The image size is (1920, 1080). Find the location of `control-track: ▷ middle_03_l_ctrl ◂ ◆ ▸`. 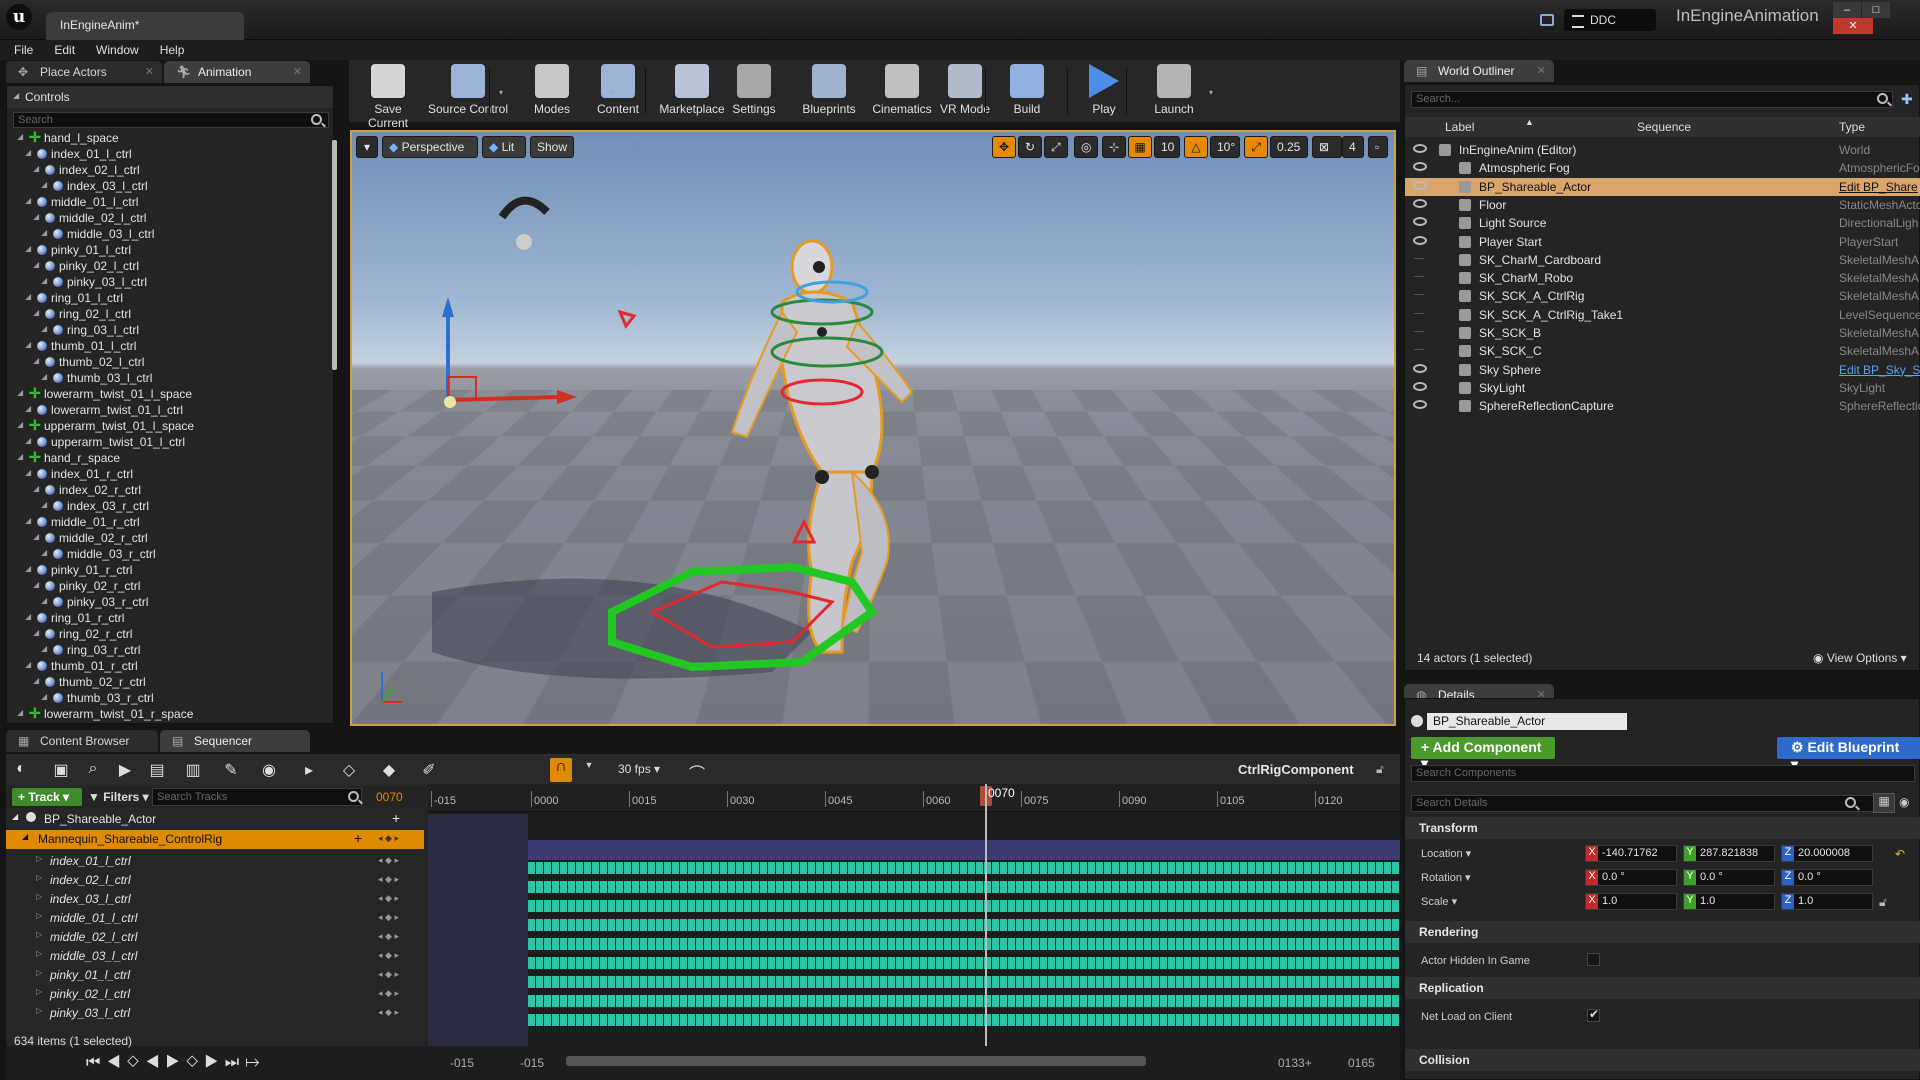

control-track: ▷ middle_03_l_ctrl ◂ ◆ ▸ is located at coordinates (215, 956).